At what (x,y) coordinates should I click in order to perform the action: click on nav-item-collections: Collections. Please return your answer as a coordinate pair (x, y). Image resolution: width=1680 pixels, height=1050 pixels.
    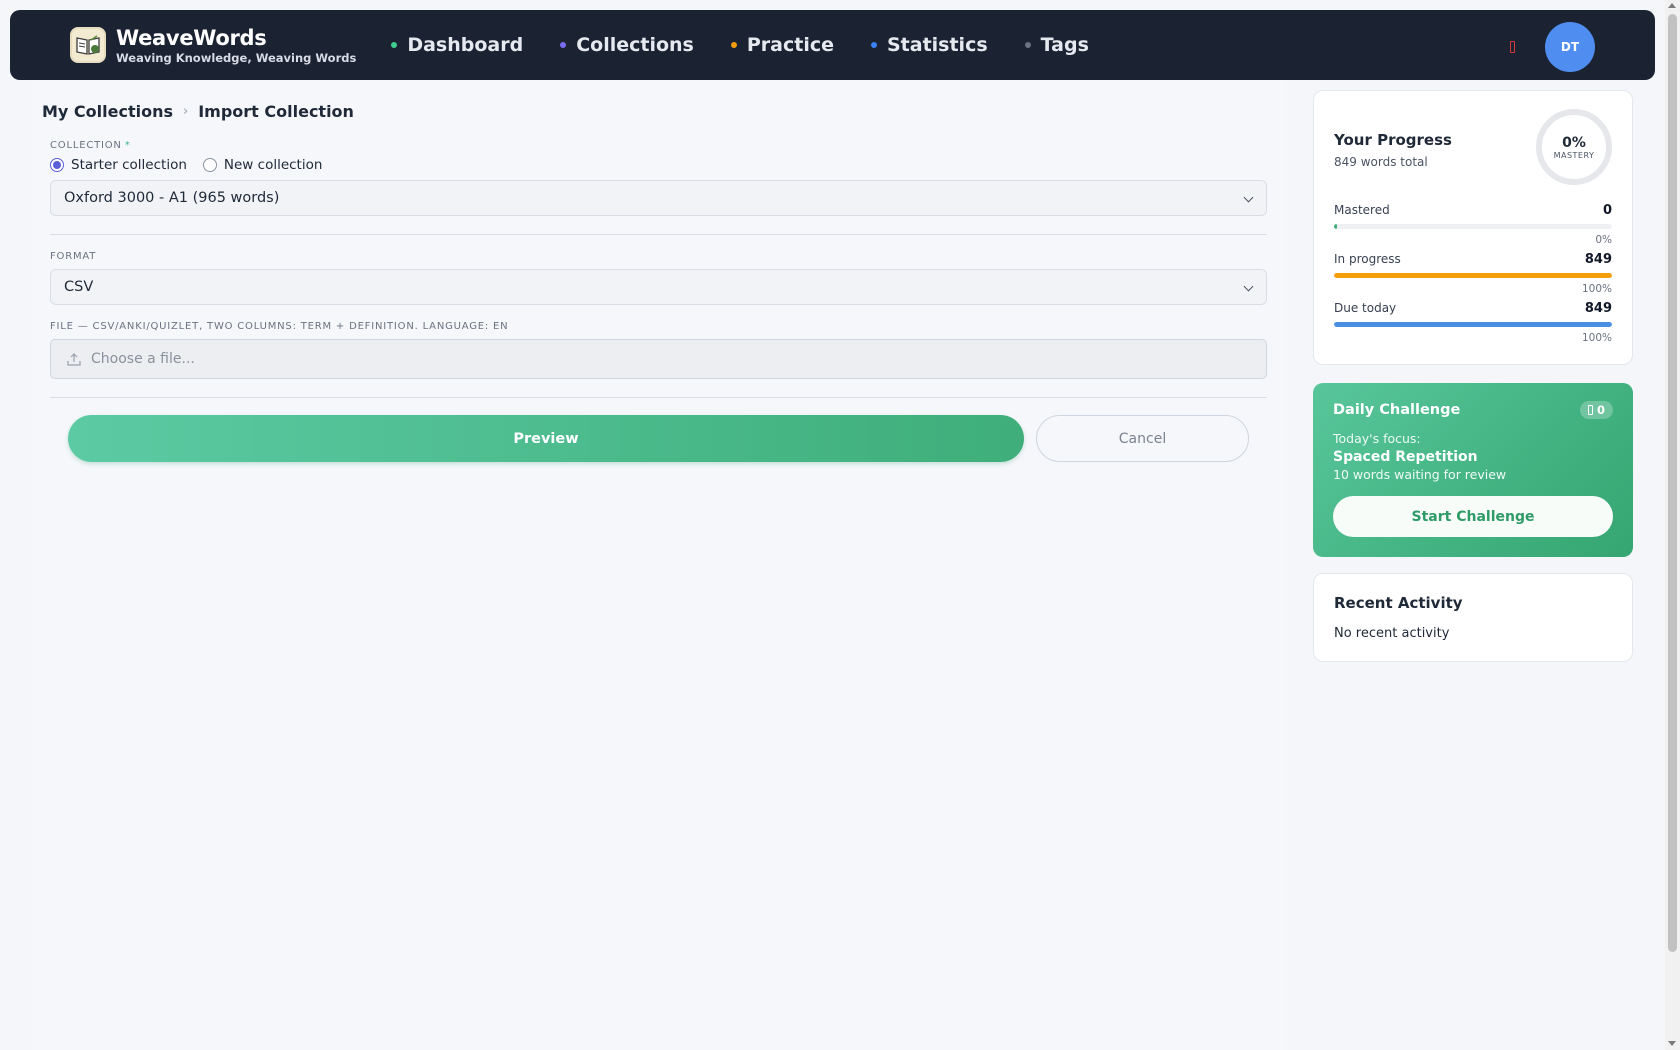
    Looking at the image, I should click on (627, 45).